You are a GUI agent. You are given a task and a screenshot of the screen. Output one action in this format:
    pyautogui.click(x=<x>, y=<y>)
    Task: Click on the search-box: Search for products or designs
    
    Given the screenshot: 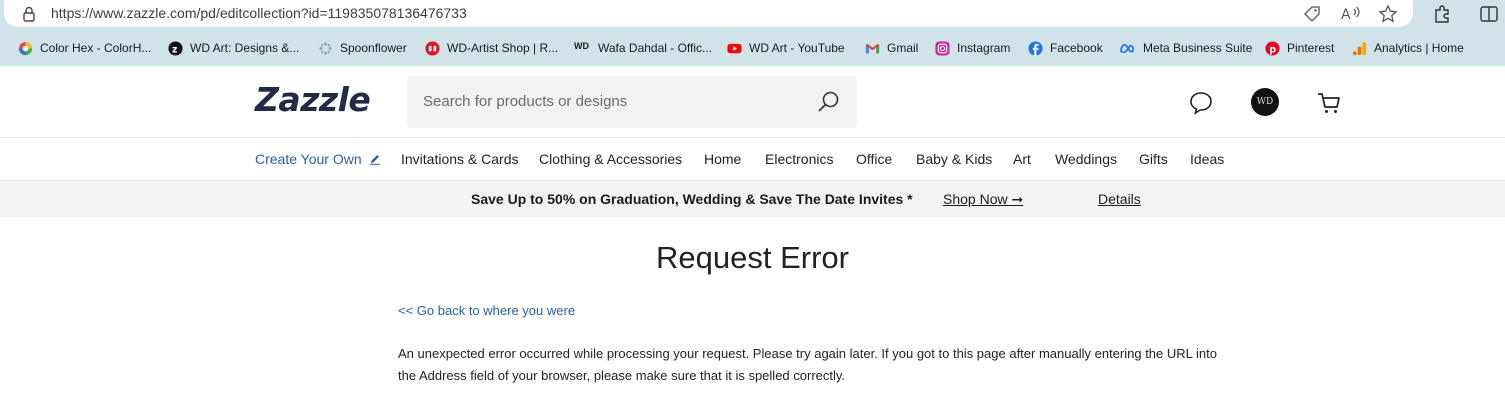 What is the action you would take?
    pyautogui.click(x=632, y=102)
    